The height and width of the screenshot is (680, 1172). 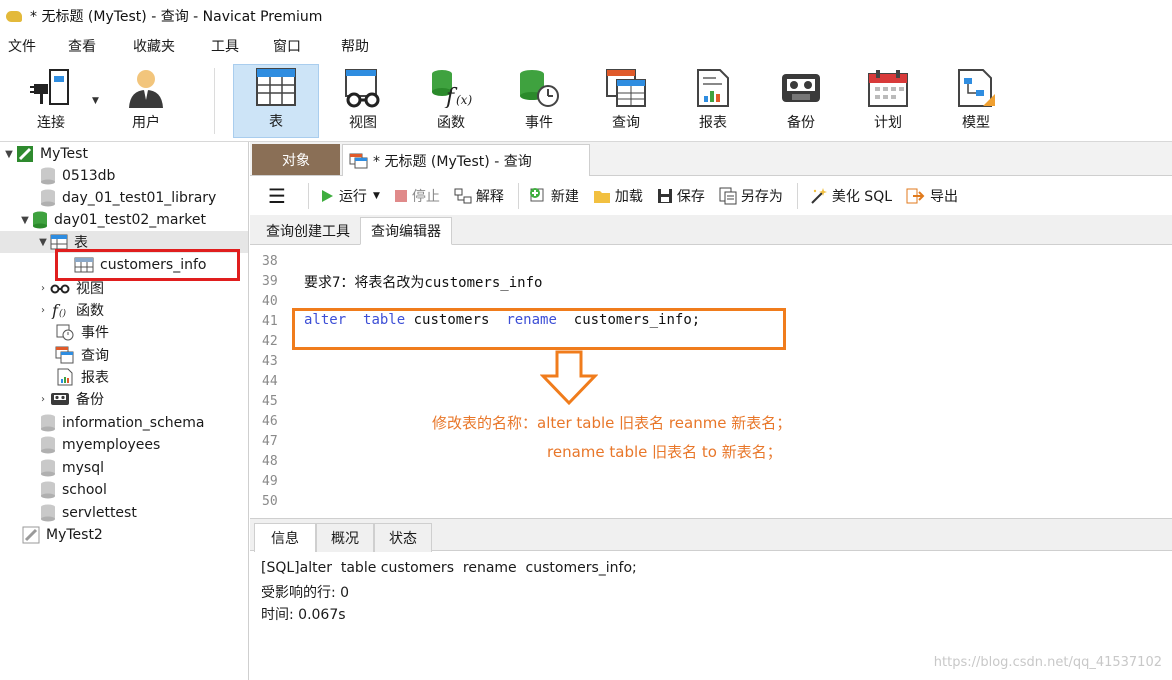 I want to click on hamburger-menu-icon: ☰, so click(x=277, y=196).